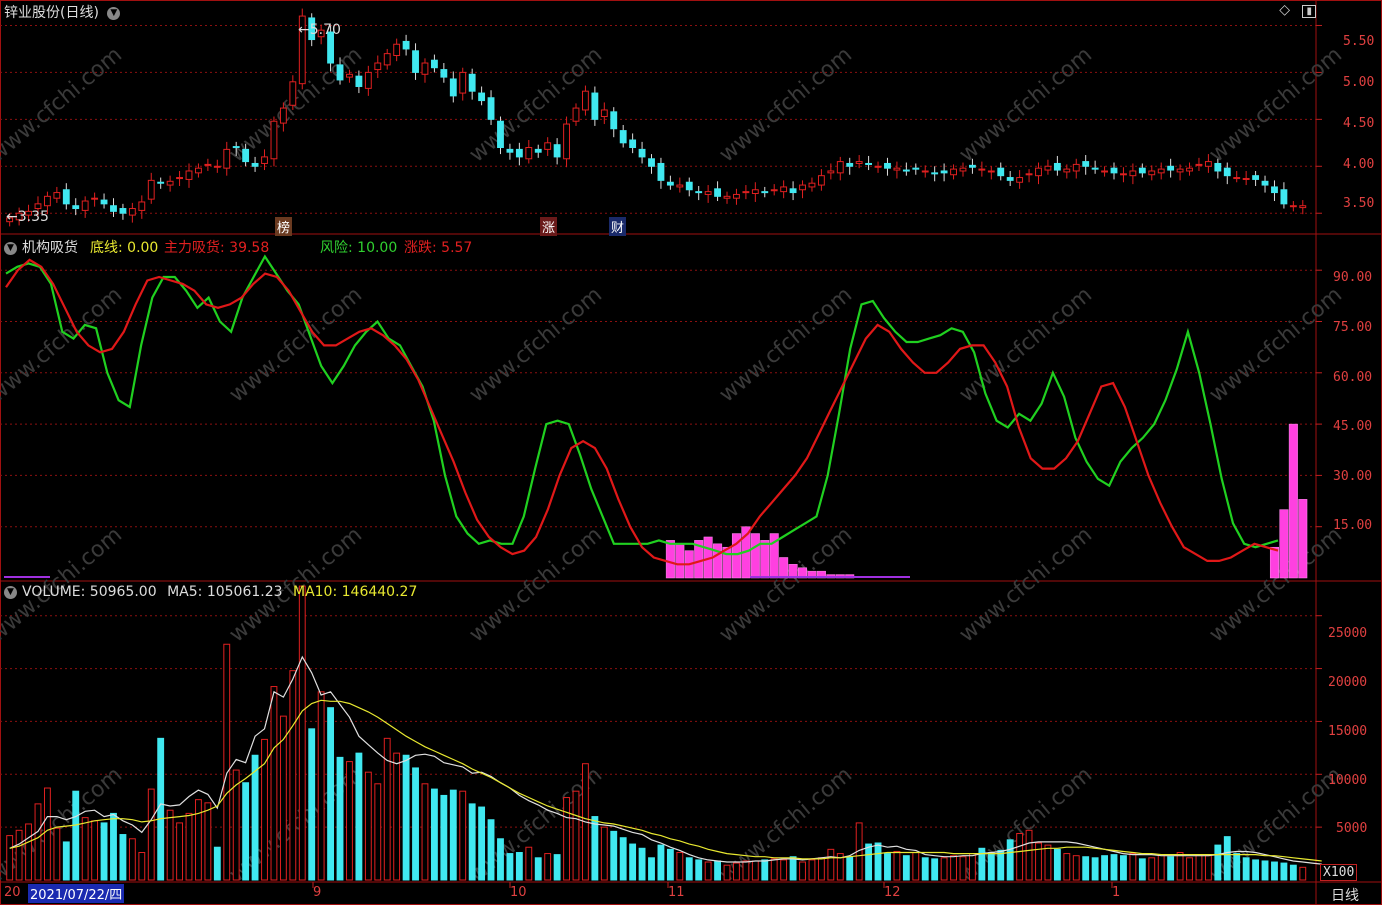 This screenshot has height=905, width=1382. Describe the element at coordinates (1297, 10) in the screenshot. I see `top-right-icons: ◇ ▮` at that location.